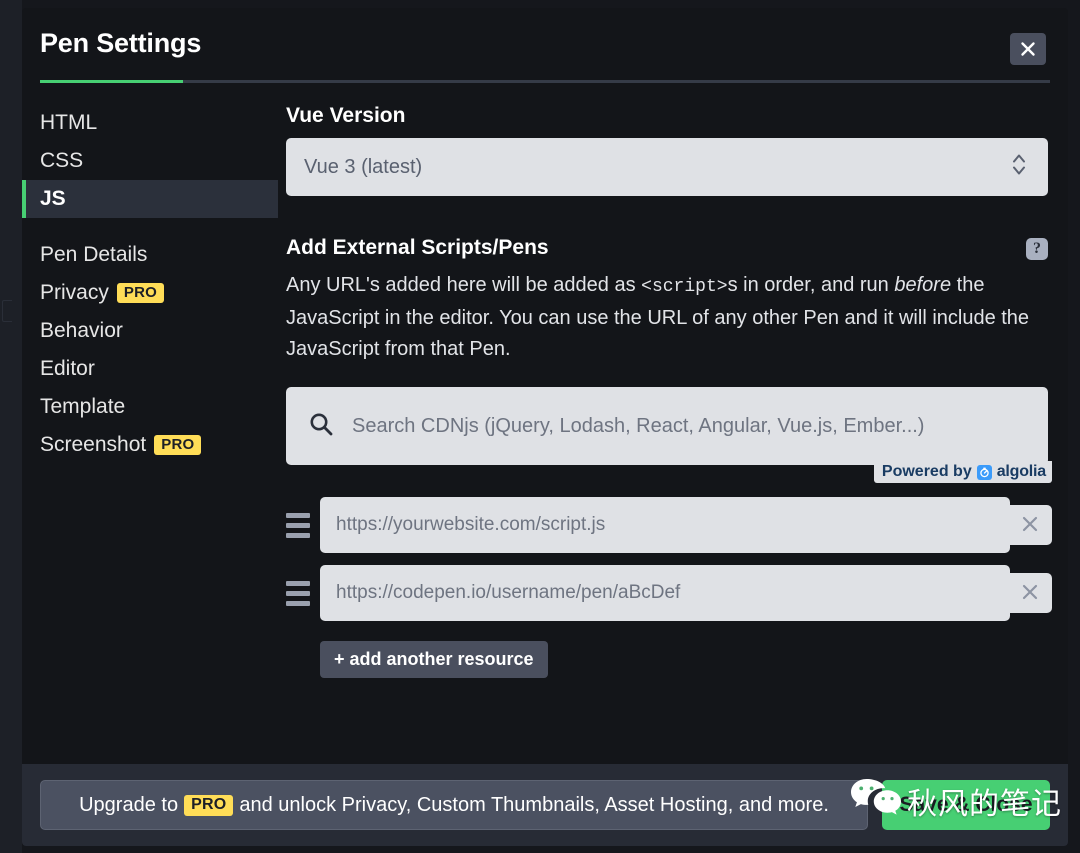  What do you see at coordinates (111, 81) in the screenshot?
I see `title-divider-accent` at bounding box center [111, 81].